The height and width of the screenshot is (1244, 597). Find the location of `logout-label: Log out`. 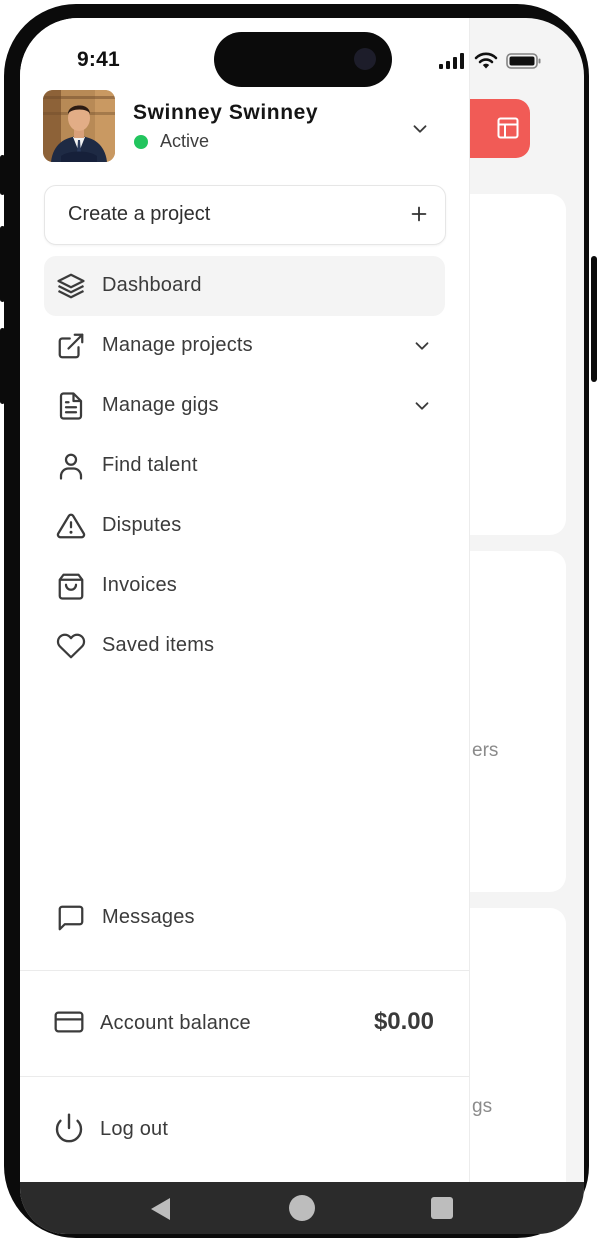

logout-label: Log out is located at coordinates (134, 1129).